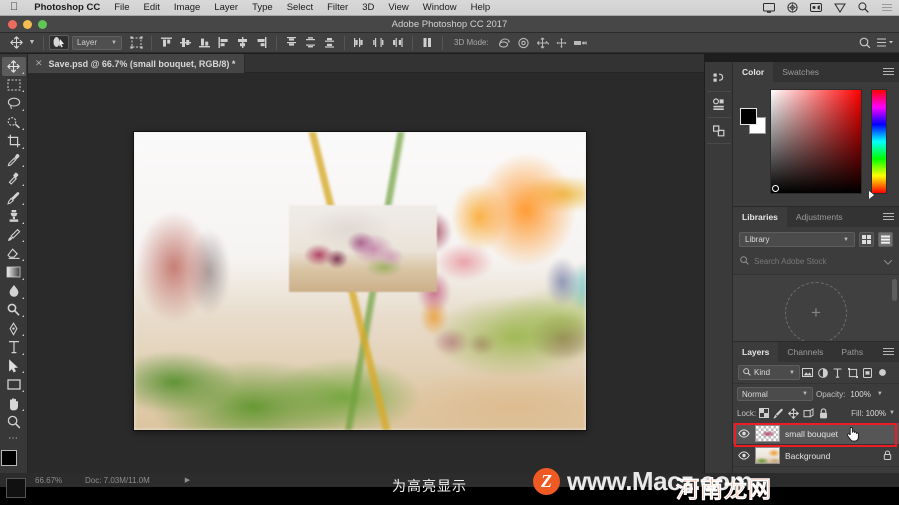 This screenshot has width=899, height=505. I want to click on menu-item-help: Help, so click(481, 8).